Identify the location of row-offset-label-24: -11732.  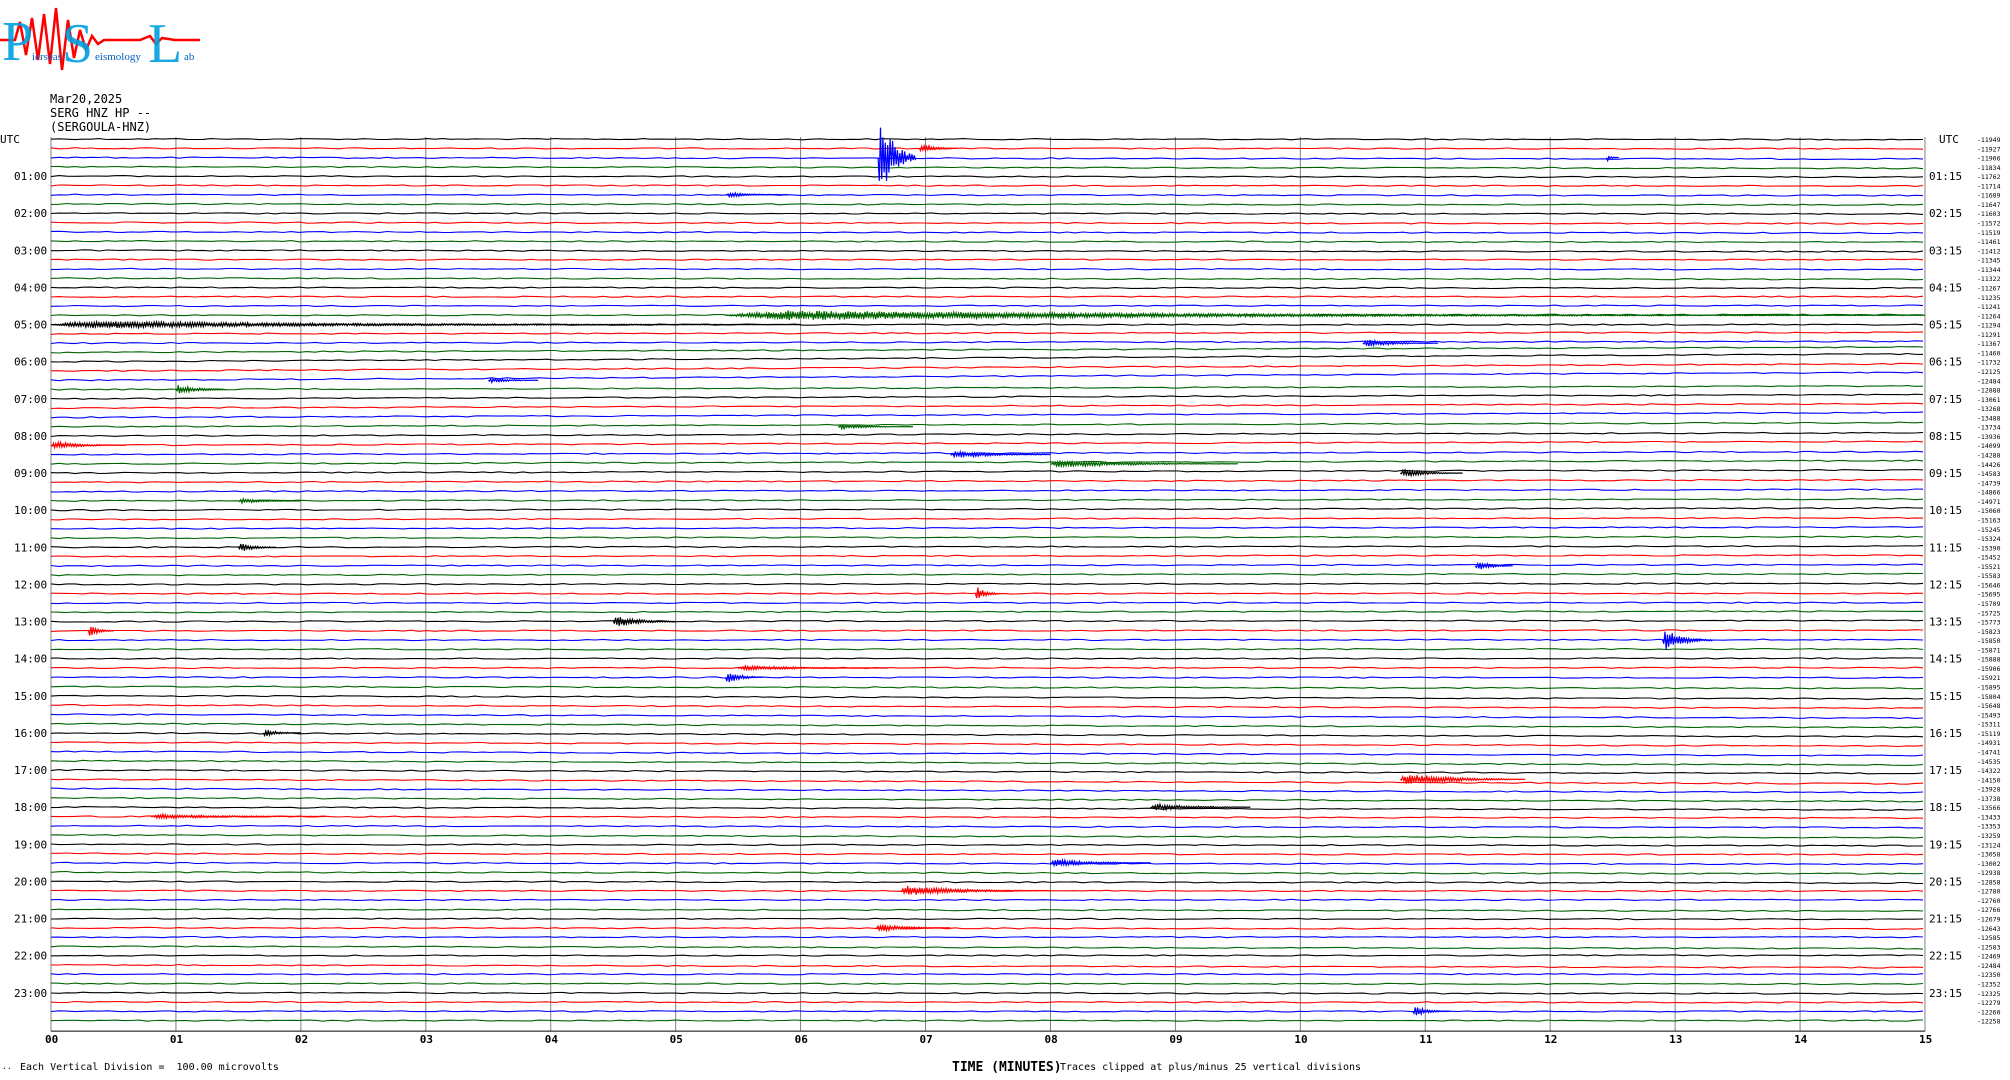
(1989, 363).